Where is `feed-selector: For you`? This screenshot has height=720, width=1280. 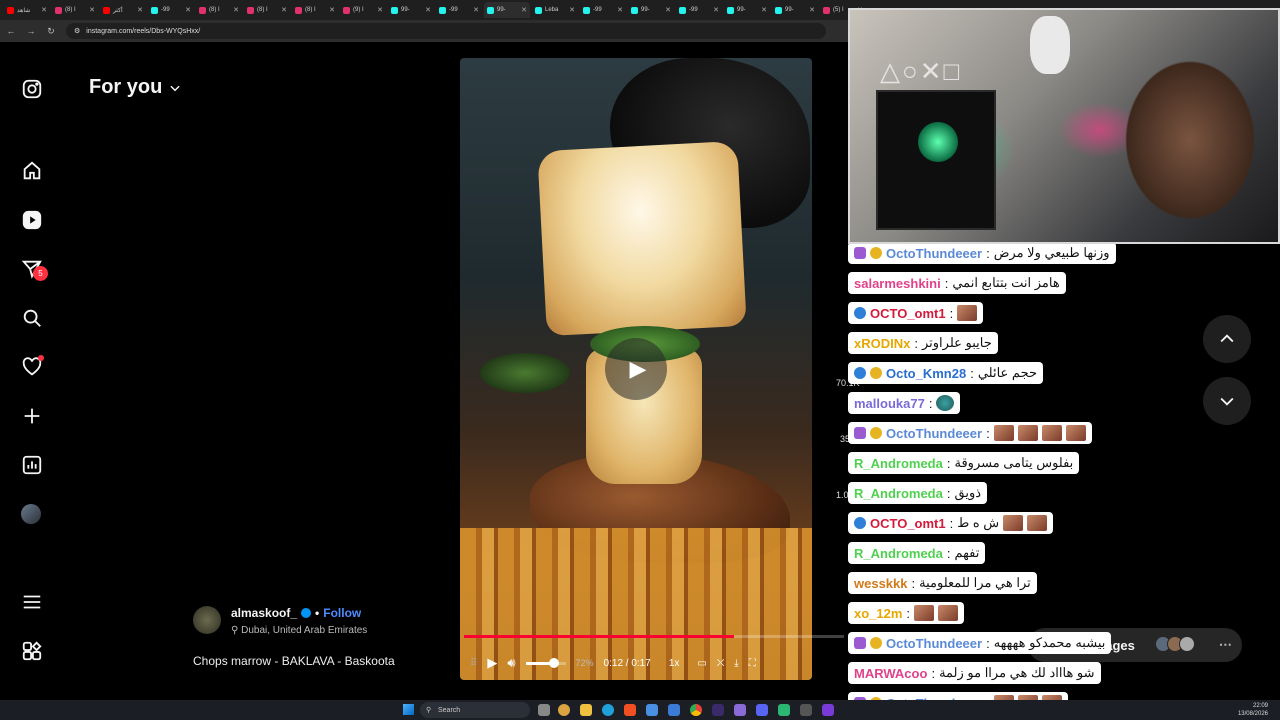
feed-selector: For you is located at coordinates (135, 87).